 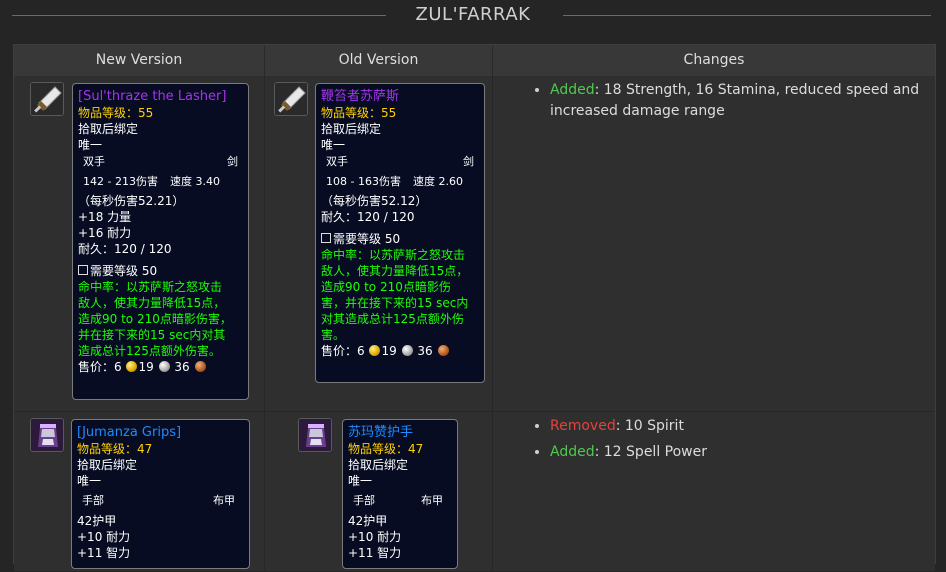 I want to click on section-title-bar: ZUL'FARRAK, so click(x=473, y=16).